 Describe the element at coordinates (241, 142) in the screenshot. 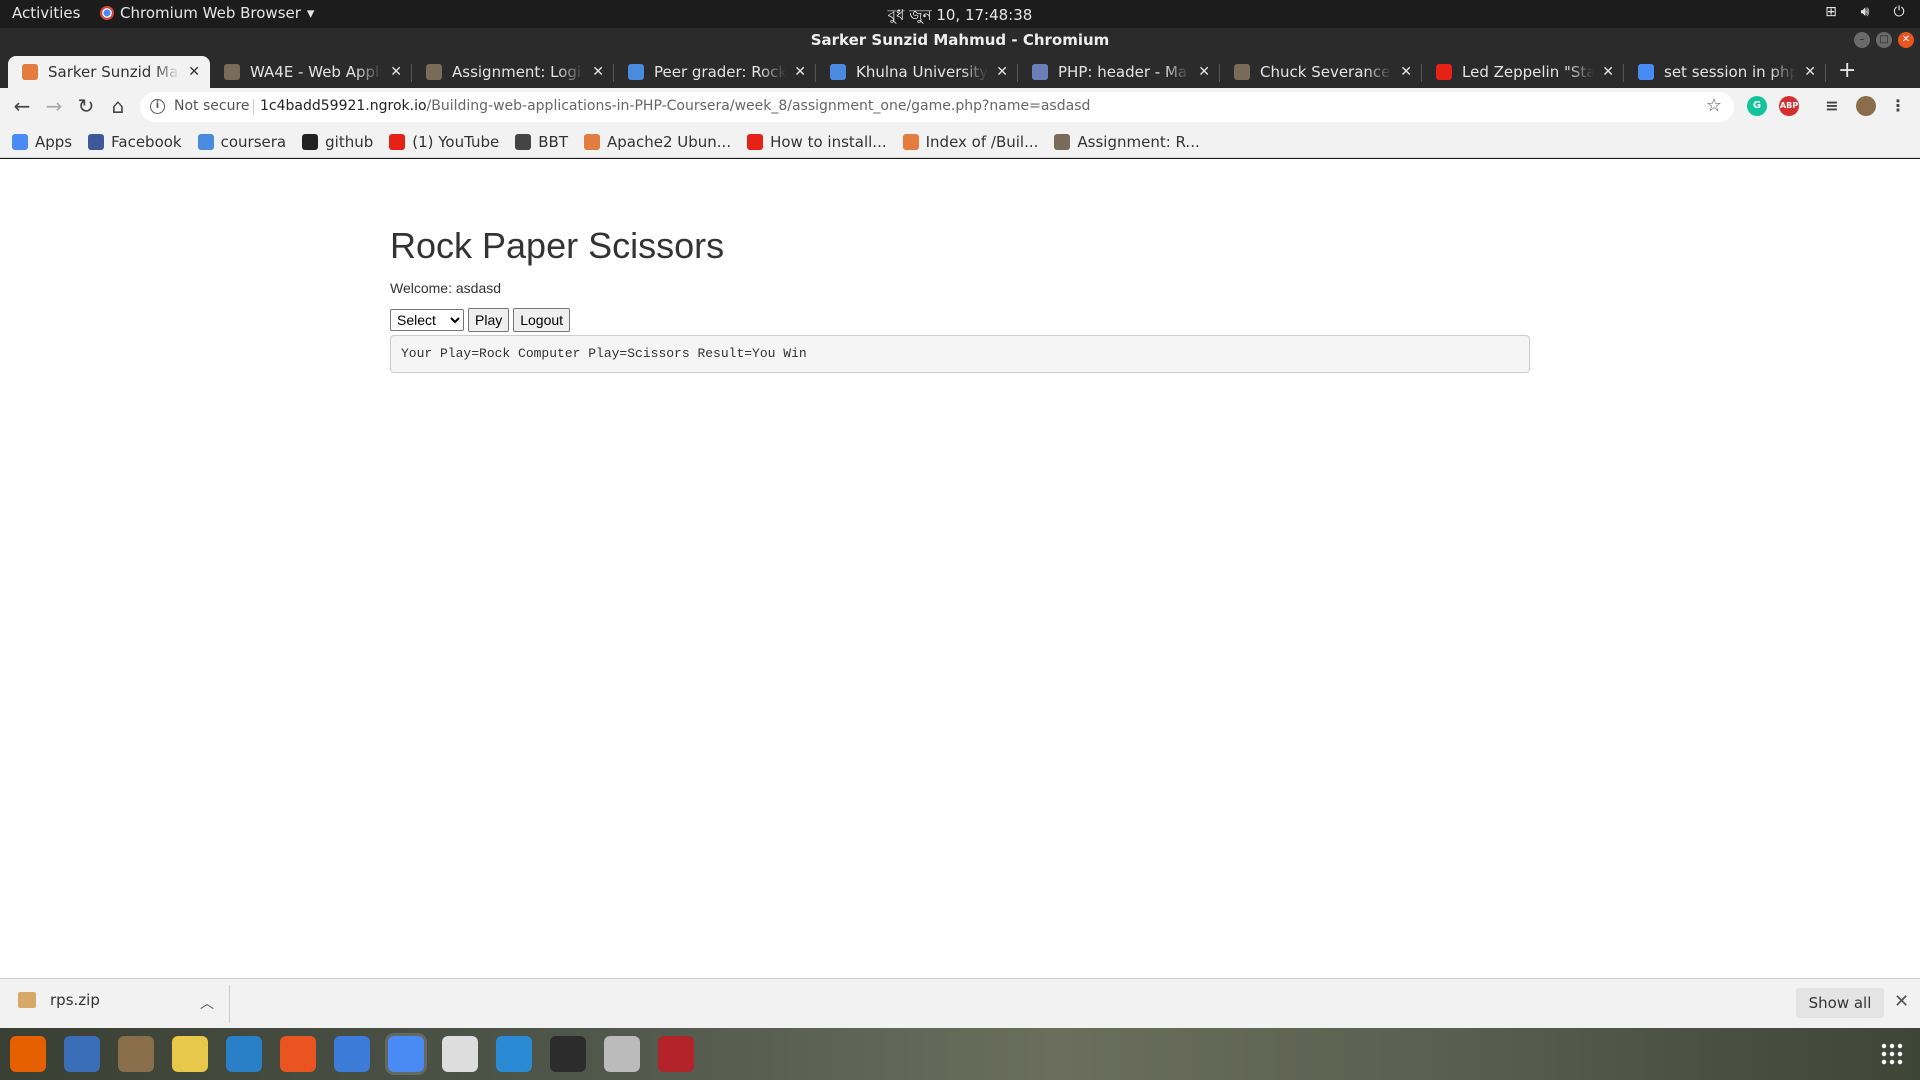

I see `bookmark-item: coursera` at that location.